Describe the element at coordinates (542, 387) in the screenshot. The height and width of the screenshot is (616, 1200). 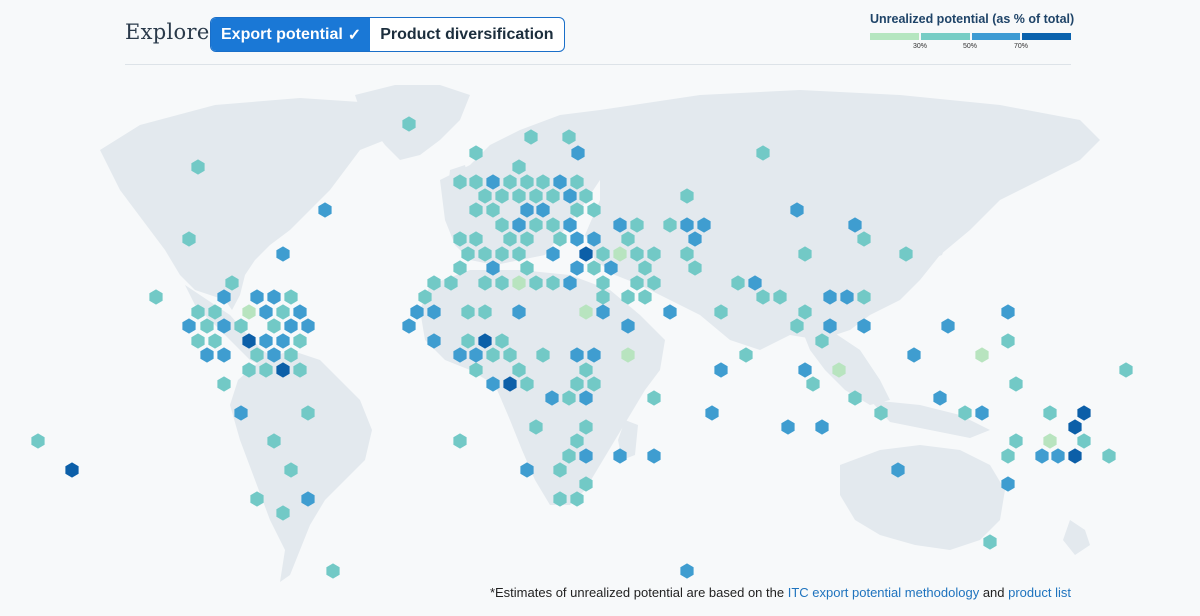
I see `landmass-africa` at that location.